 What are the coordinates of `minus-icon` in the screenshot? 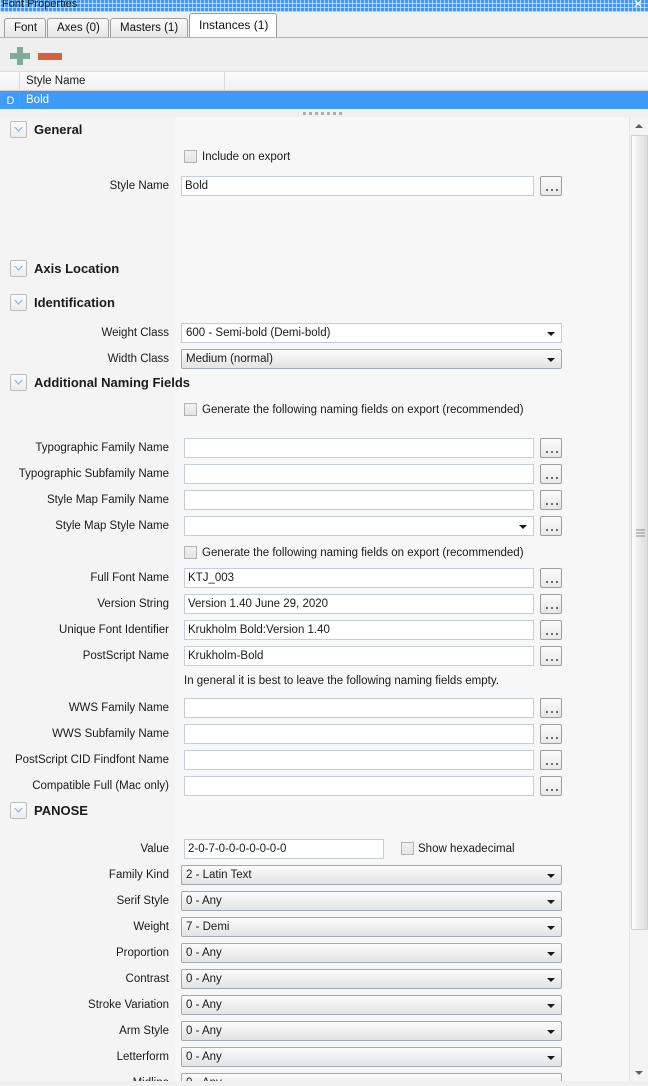 It's located at (50, 56).